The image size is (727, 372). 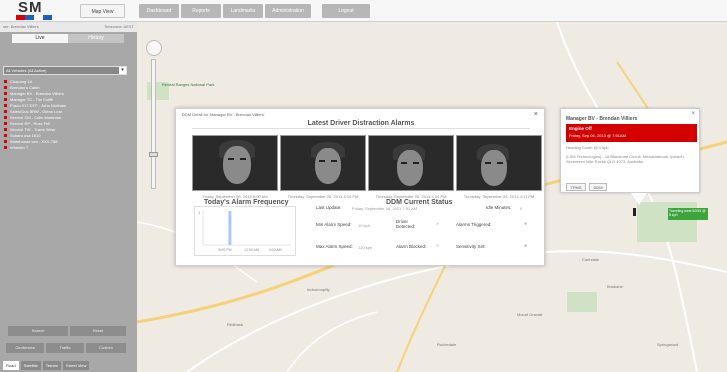 I want to click on last-update-value: Friday, September 06, 2013 7:51 AM, so click(x=385, y=208).